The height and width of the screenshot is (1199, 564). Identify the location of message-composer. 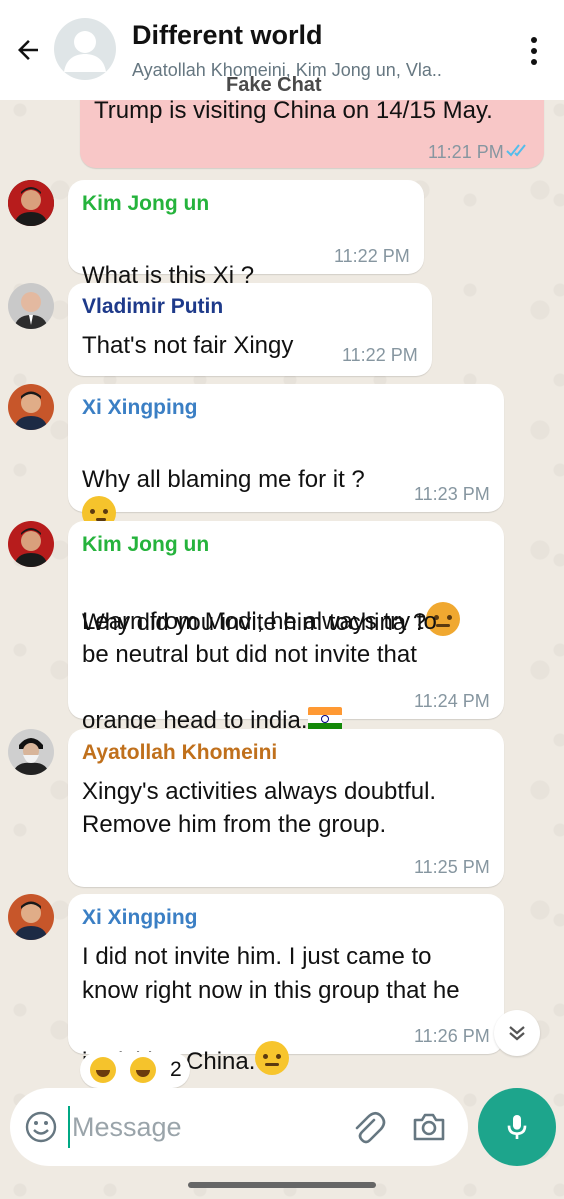
(239, 1127).